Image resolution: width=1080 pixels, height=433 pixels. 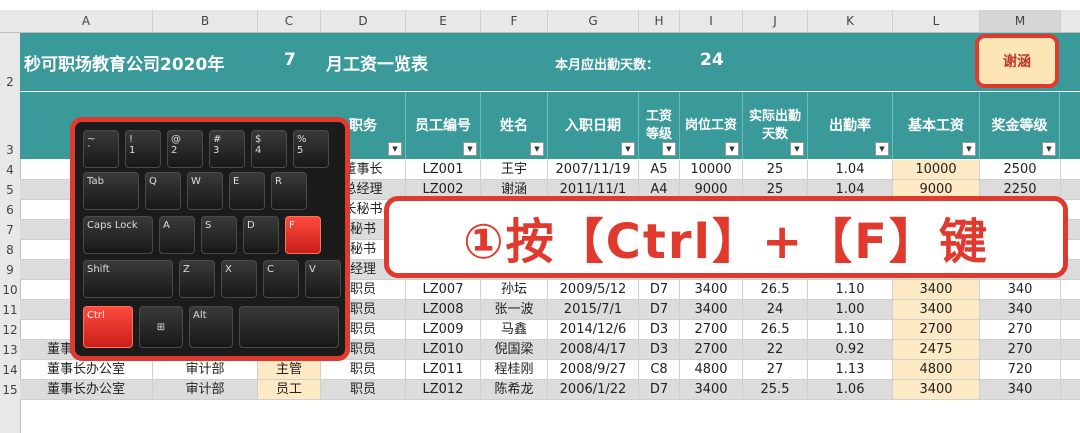 What do you see at coordinates (10, 210) in the screenshot?
I see `row-header-6: 6` at bounding box center [10, 210].